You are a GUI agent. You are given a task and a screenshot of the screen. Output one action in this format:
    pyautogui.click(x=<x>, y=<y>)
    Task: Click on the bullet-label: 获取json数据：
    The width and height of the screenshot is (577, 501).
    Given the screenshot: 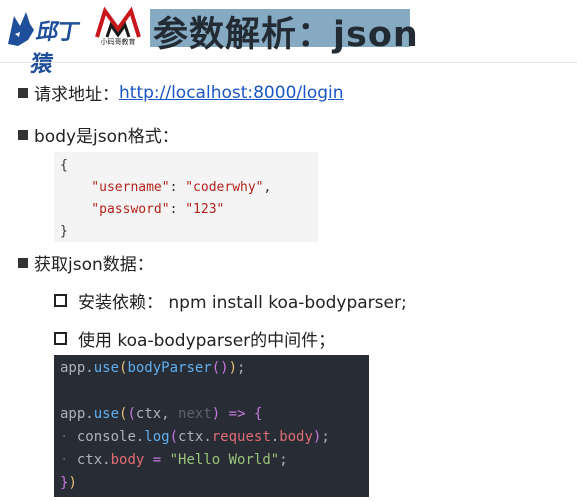 What is the action you would take?
    pyautogui.click(x=94, y=265)
    